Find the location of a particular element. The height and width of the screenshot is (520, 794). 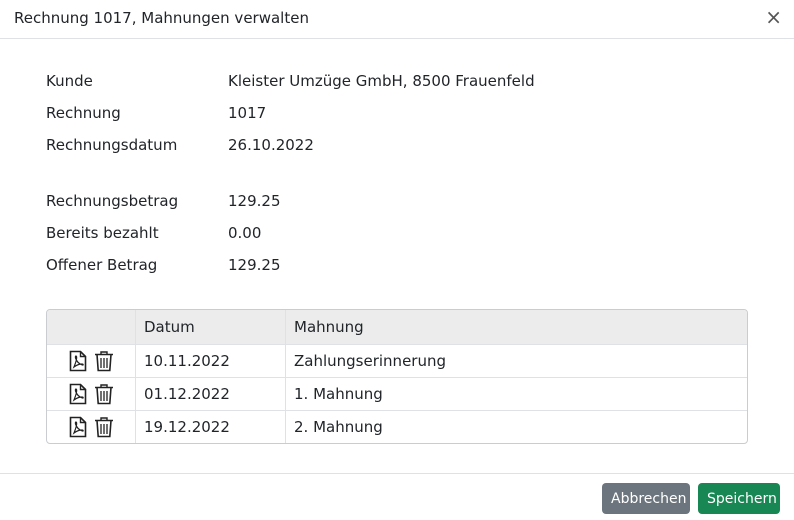

invoice-date-label: Rechnungsdatum is located at coordinates (112, 145).